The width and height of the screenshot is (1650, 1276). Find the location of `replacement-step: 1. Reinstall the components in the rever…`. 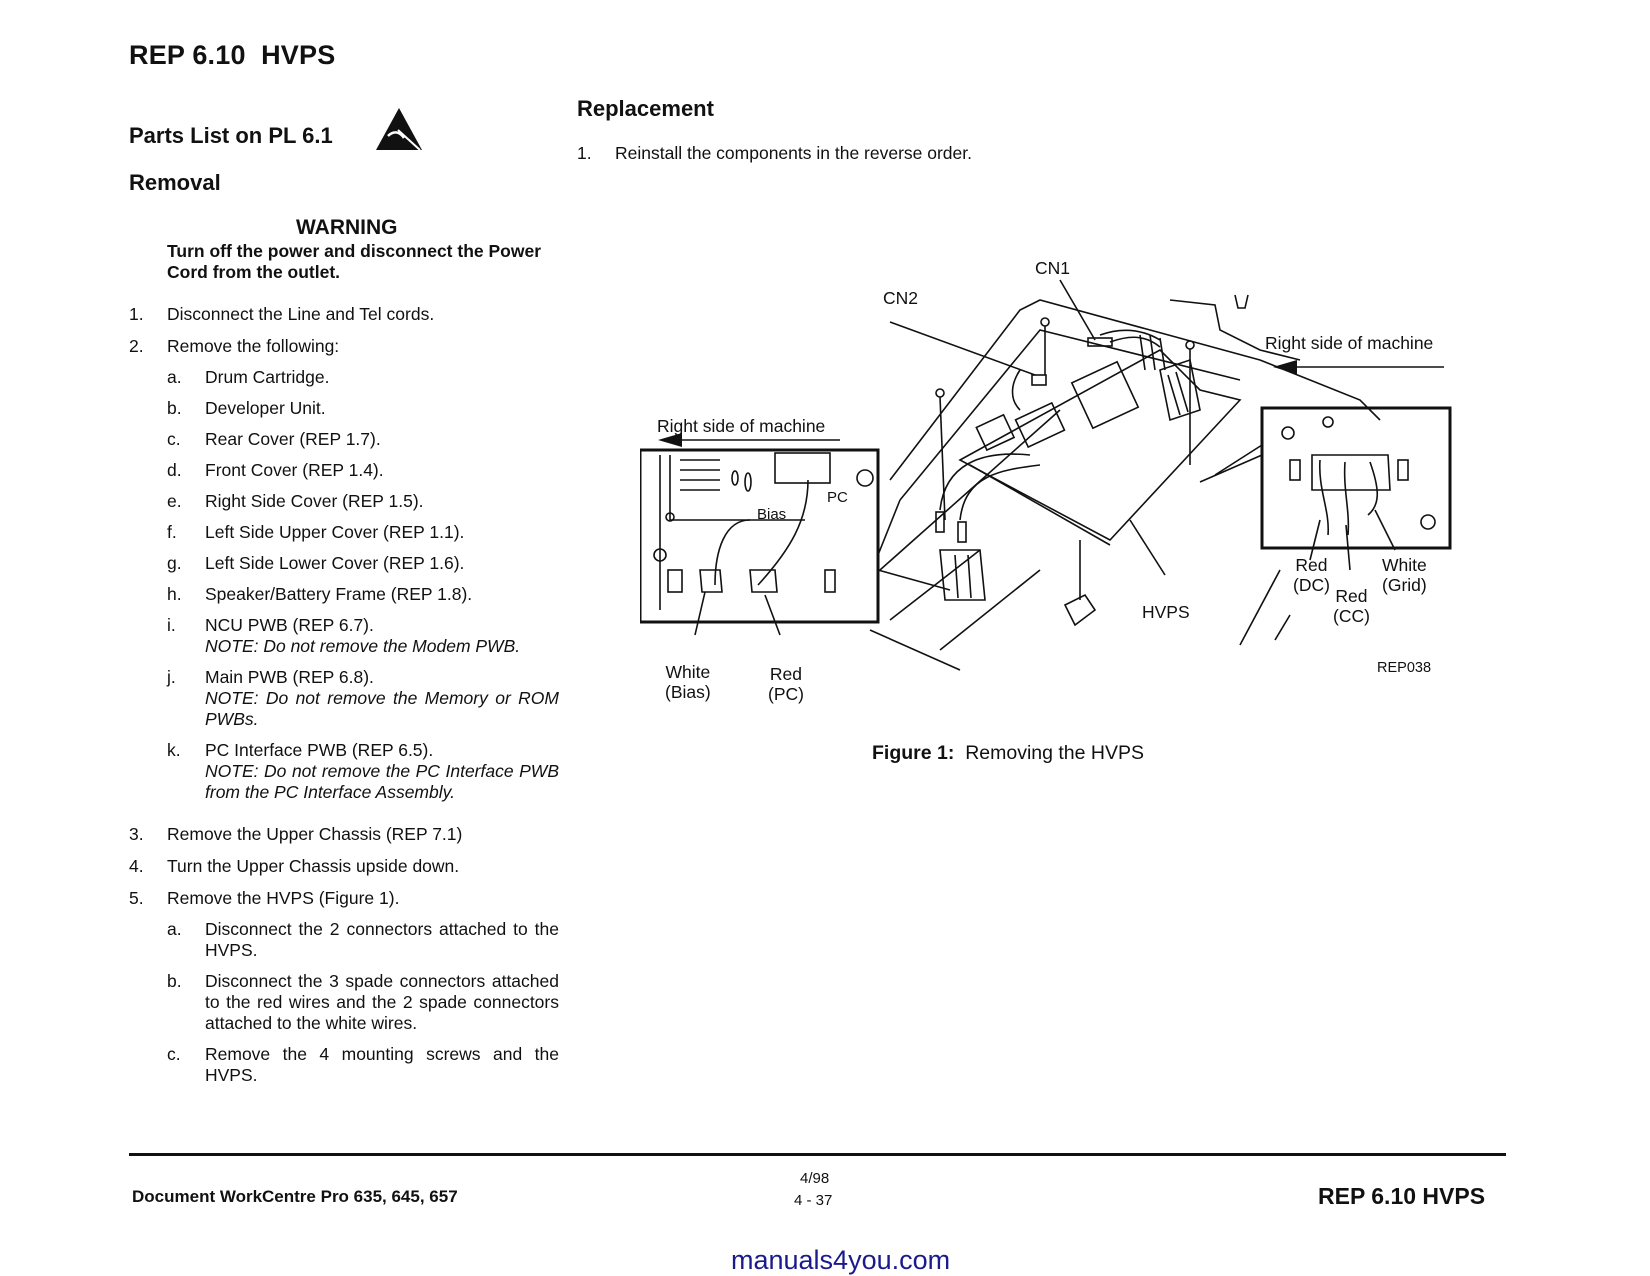

replacement-step: 1. Reinstall the components in the rever… is located at coordinates (774, 153).